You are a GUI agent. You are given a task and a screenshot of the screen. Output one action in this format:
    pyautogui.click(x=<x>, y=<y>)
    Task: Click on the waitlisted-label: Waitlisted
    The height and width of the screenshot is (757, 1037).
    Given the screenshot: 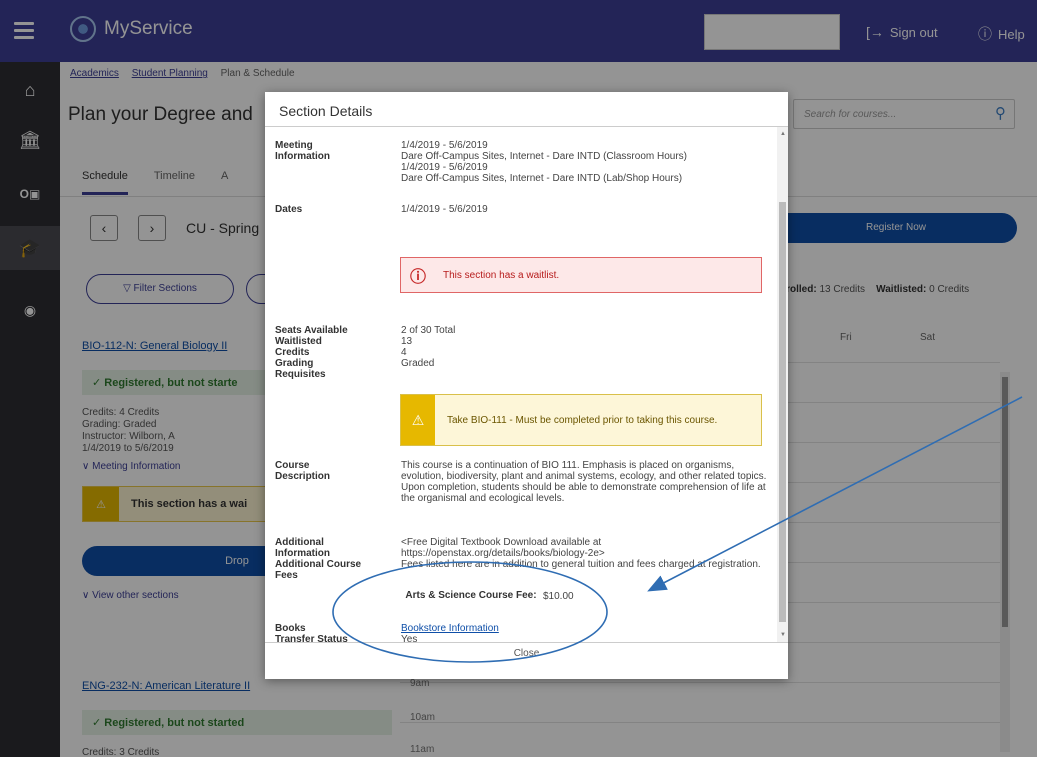 What is the action you would take?
    pyautogui.click(x=298, y=341)
    